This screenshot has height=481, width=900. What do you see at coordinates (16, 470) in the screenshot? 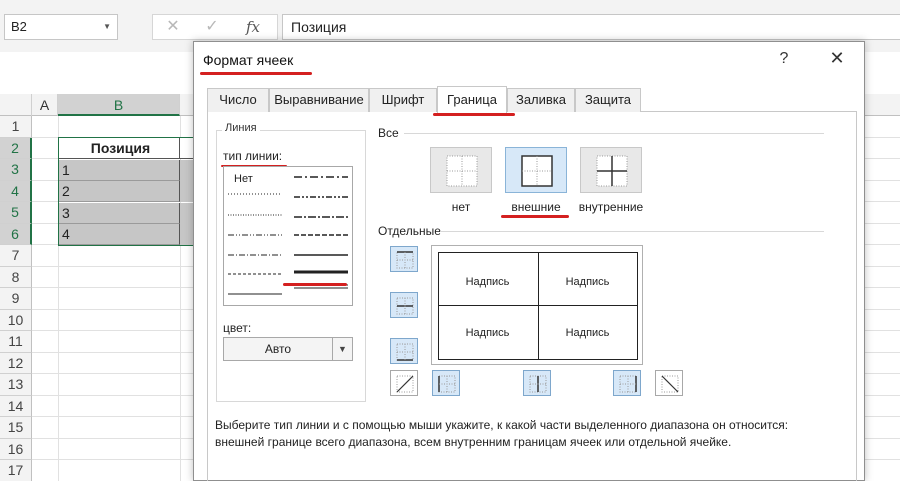
I see `row-header-17: 17` at bounding box center [16, 470].